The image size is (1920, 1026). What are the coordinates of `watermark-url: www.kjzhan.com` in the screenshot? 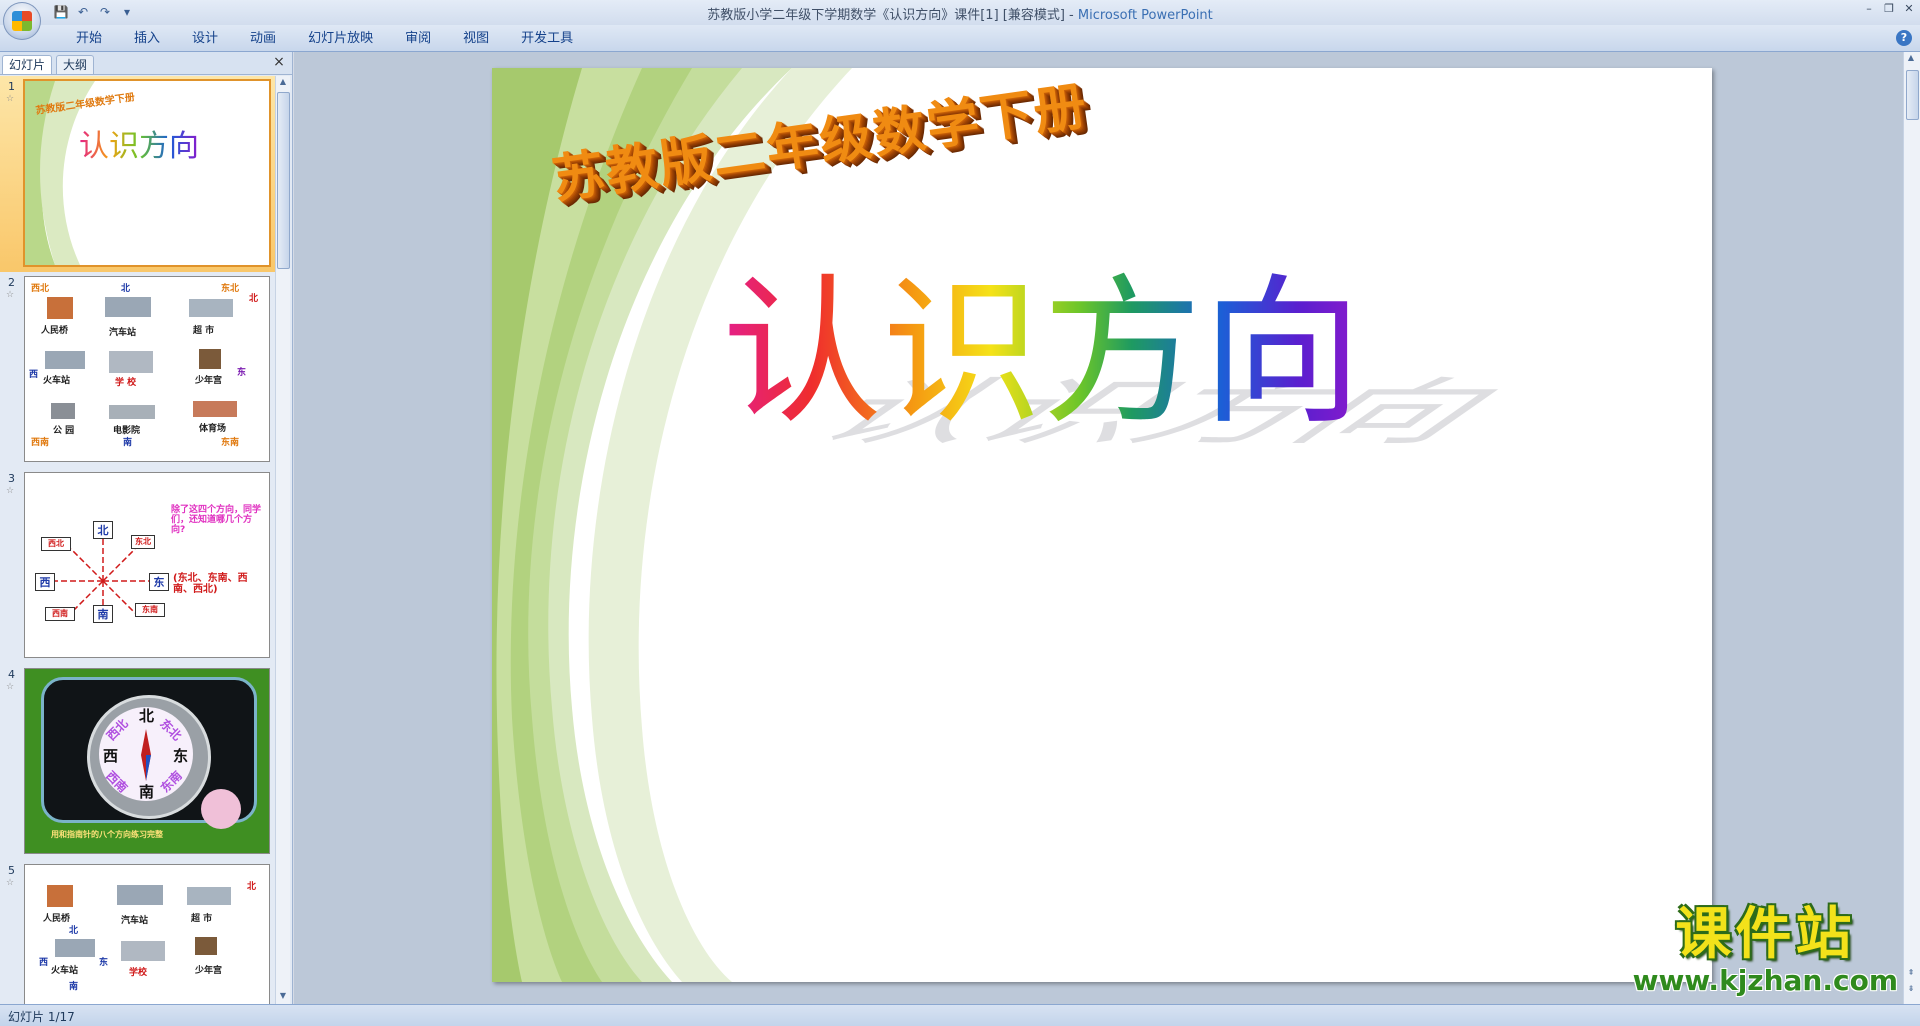 It's located at (1765, 980).